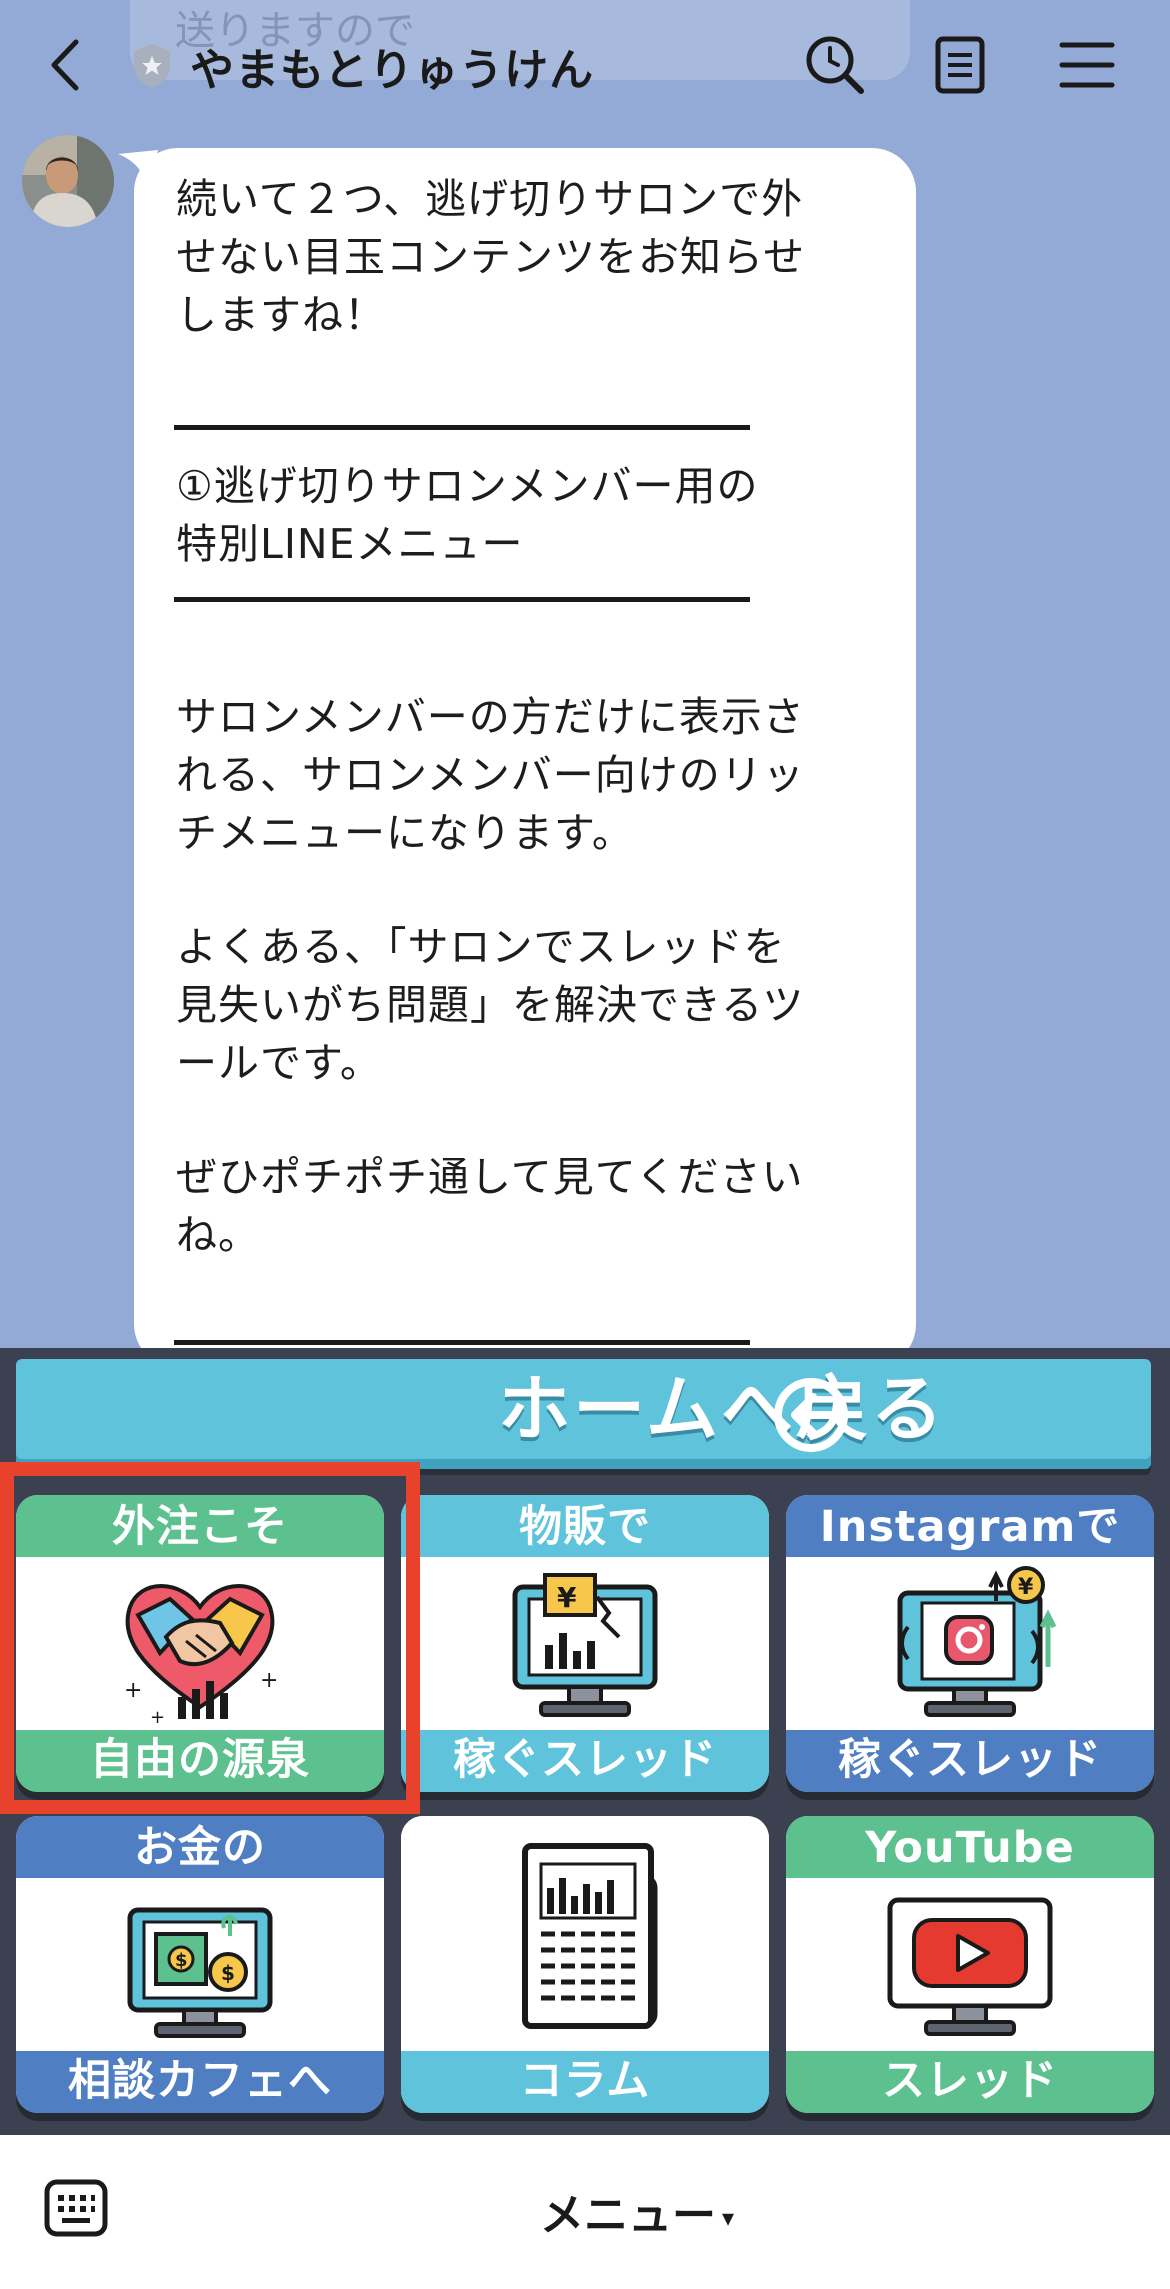  I want to click on message-line: よくある、「サロンでスレッドを, so click(481, 947).